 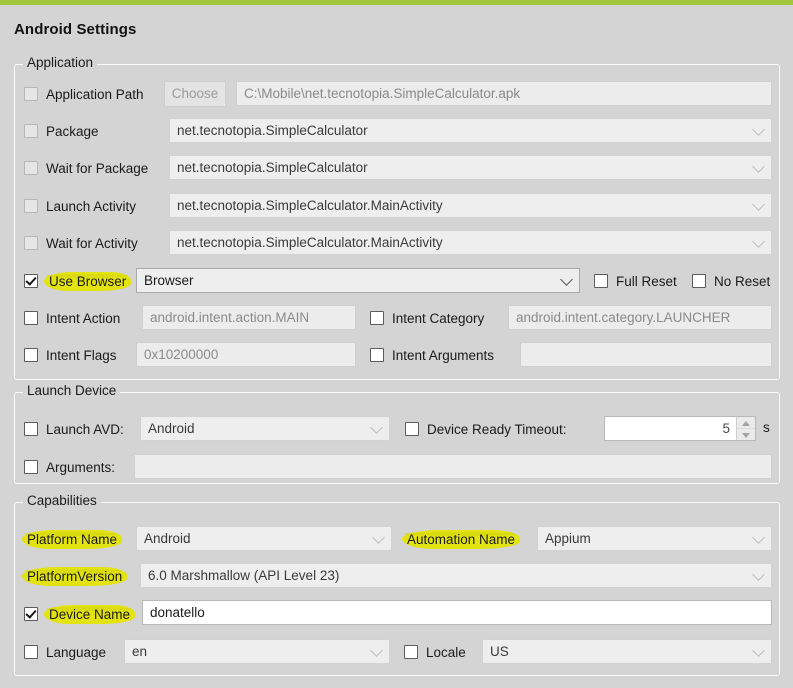 What do you see at coordinates (89, 614) in the screenshot?
I see `device-name-label: Device Name` at bounding box center [89, 614].